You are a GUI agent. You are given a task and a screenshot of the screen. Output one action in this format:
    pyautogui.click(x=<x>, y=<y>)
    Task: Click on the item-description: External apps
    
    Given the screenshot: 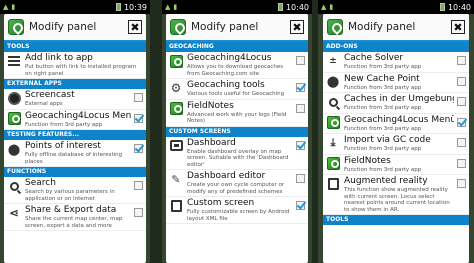 What is the action you would take?
    pyautogui.click(x=44, y=104)
    